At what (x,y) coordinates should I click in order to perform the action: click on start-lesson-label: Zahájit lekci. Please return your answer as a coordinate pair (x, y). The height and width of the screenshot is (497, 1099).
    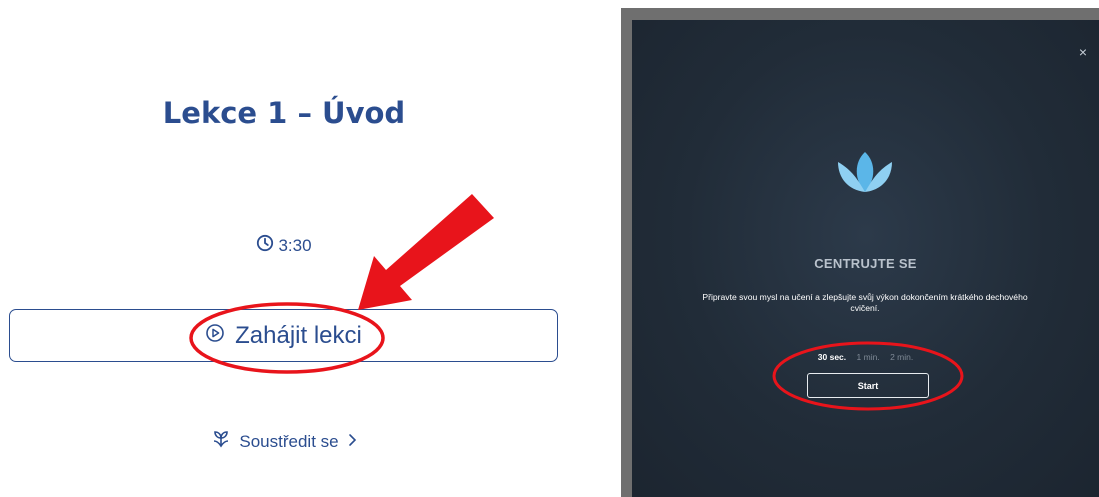
    Looking at the image, I should click on (298, 335).